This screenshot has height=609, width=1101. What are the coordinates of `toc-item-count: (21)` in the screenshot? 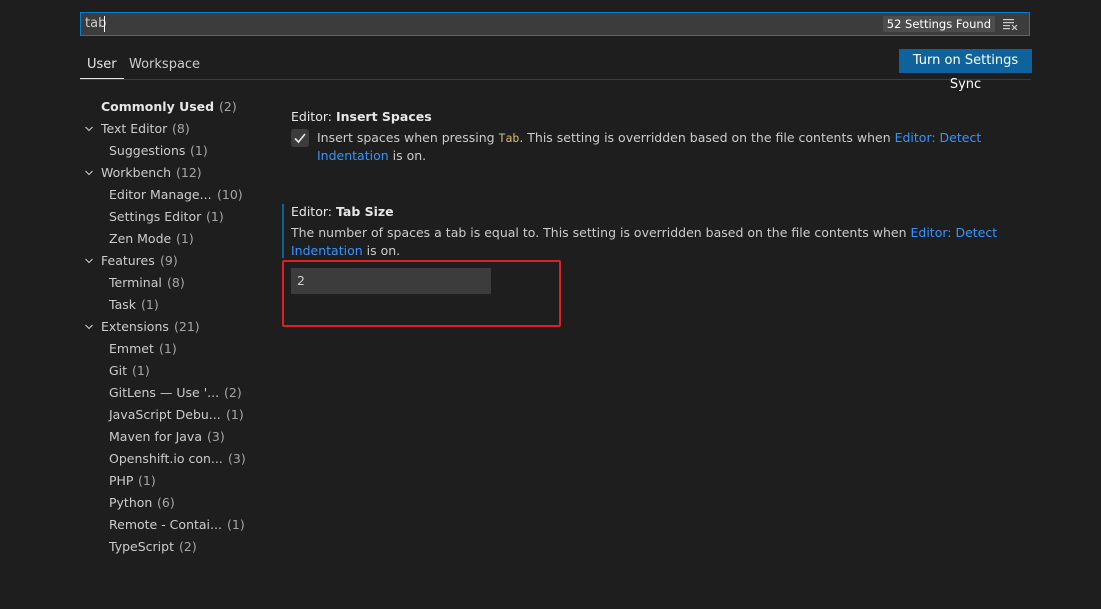 It's located at (187, 326).